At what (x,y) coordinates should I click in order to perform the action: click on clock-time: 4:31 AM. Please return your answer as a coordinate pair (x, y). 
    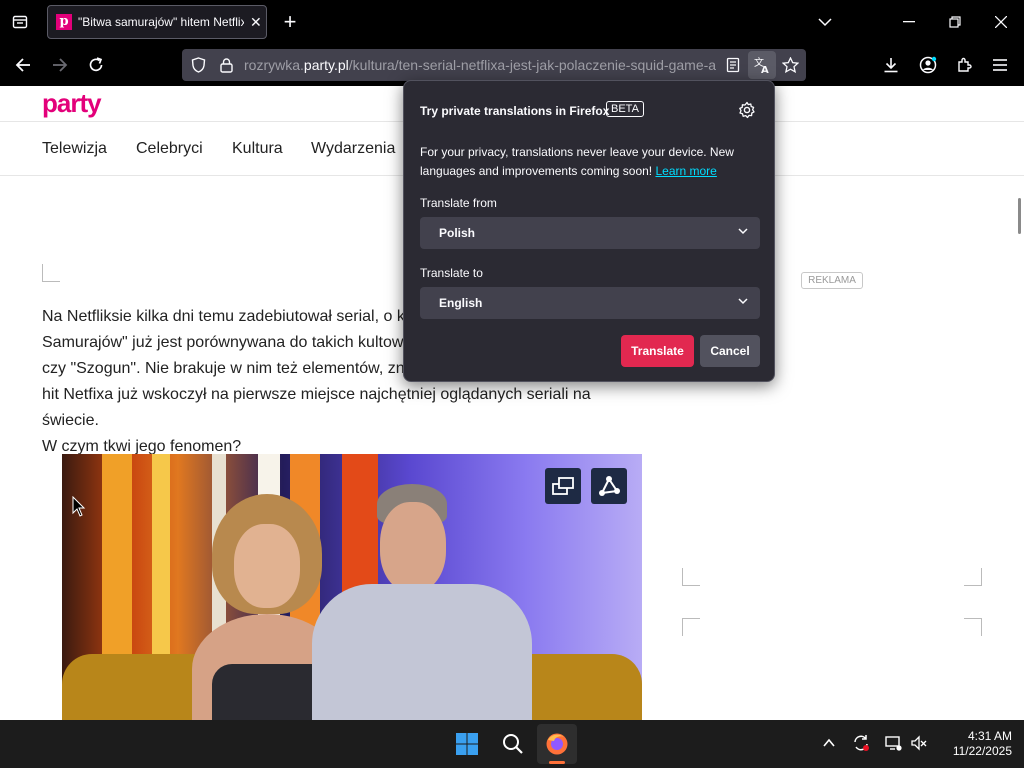
    Looking at the image, I should click on (989, 736).